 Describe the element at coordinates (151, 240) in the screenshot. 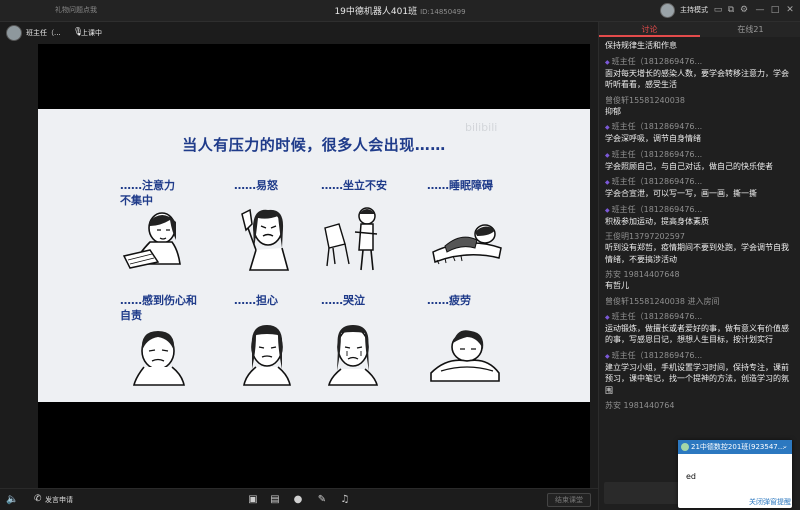

I see `illustration-distracted` at that location.